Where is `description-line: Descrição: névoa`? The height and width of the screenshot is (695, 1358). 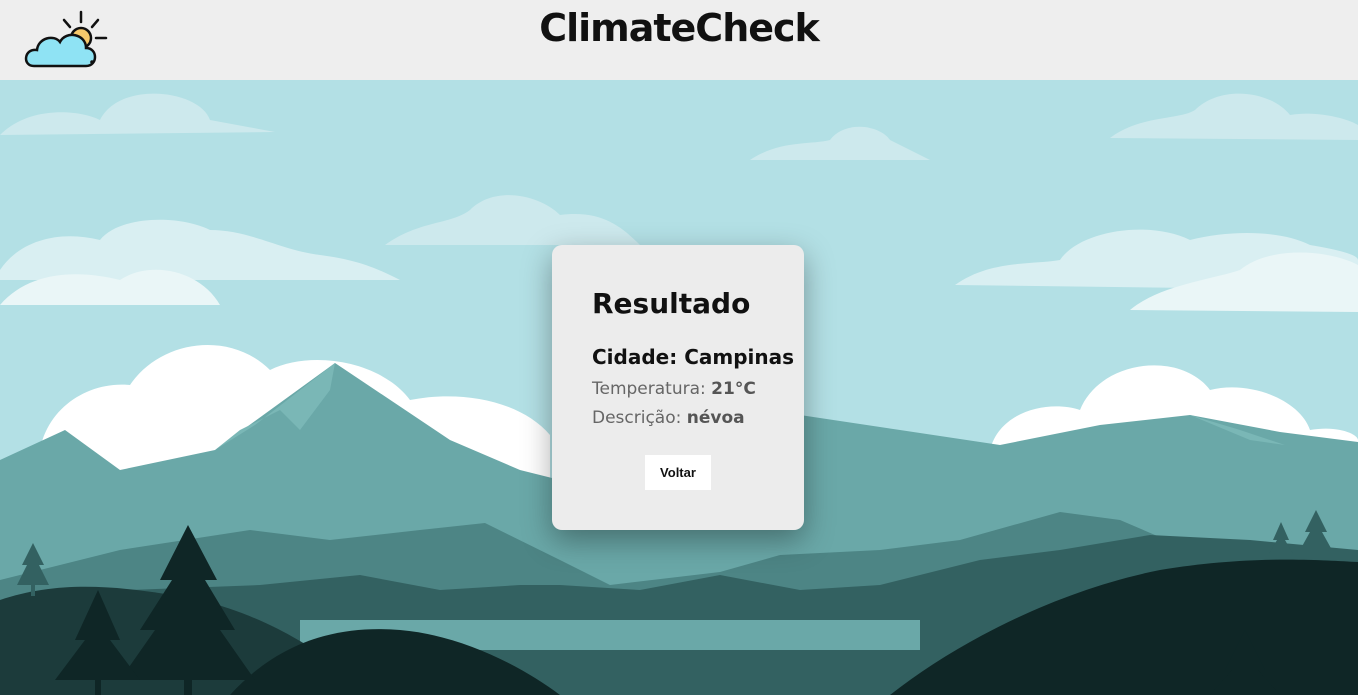 description-line: Descrição: névoa is located at coordinates (668, 418).